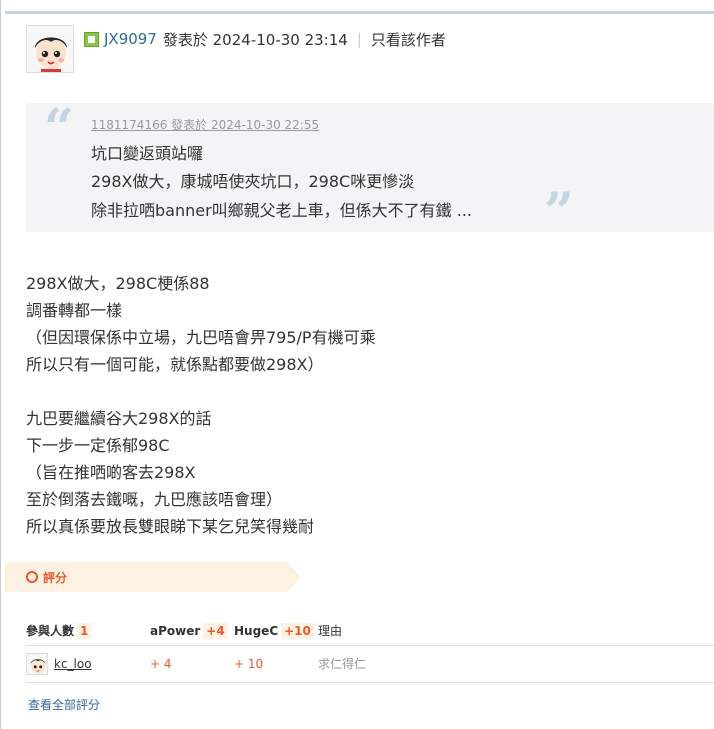 This screenshot has width=714, height=729. Describe the element at coordinates (50, 631) in the screenshot. I see `participants-label: 參與人數` at that location.